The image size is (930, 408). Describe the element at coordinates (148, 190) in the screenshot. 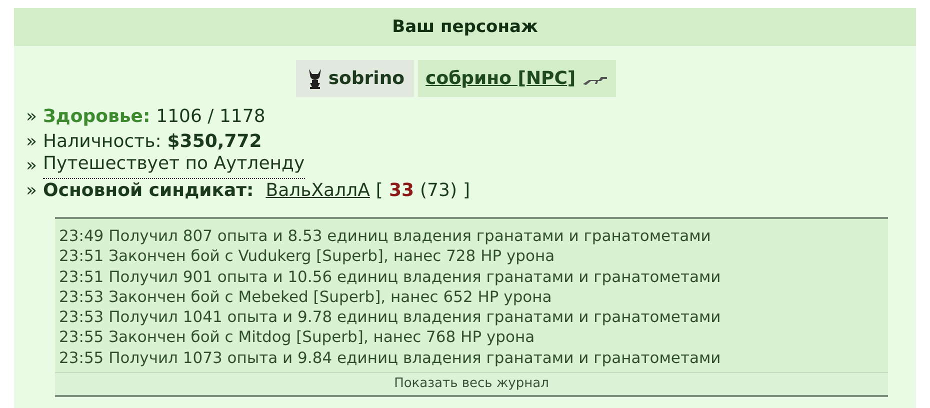

I see `stat-label: Основной синдикат:` at that location.